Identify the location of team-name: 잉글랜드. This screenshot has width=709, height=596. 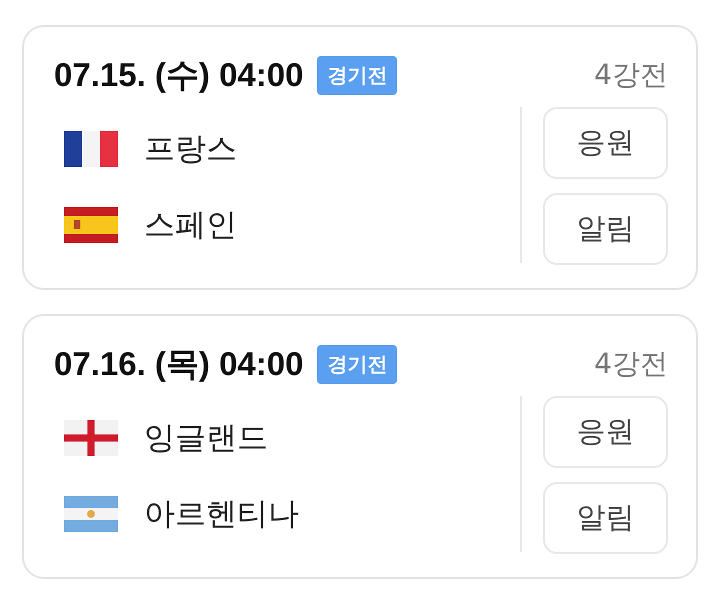
(206, 438).